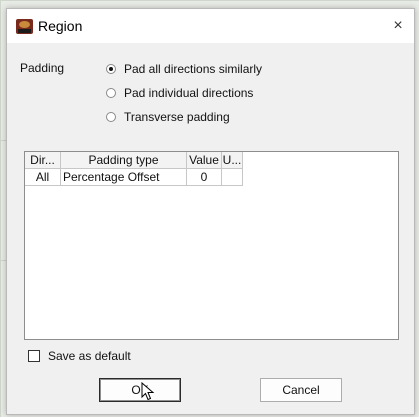 The image size is (419, 417). What do you see at coordinates (204, 160) in the screenshot?
I see `column-header-value: Value` at bounding box center [204, 160].